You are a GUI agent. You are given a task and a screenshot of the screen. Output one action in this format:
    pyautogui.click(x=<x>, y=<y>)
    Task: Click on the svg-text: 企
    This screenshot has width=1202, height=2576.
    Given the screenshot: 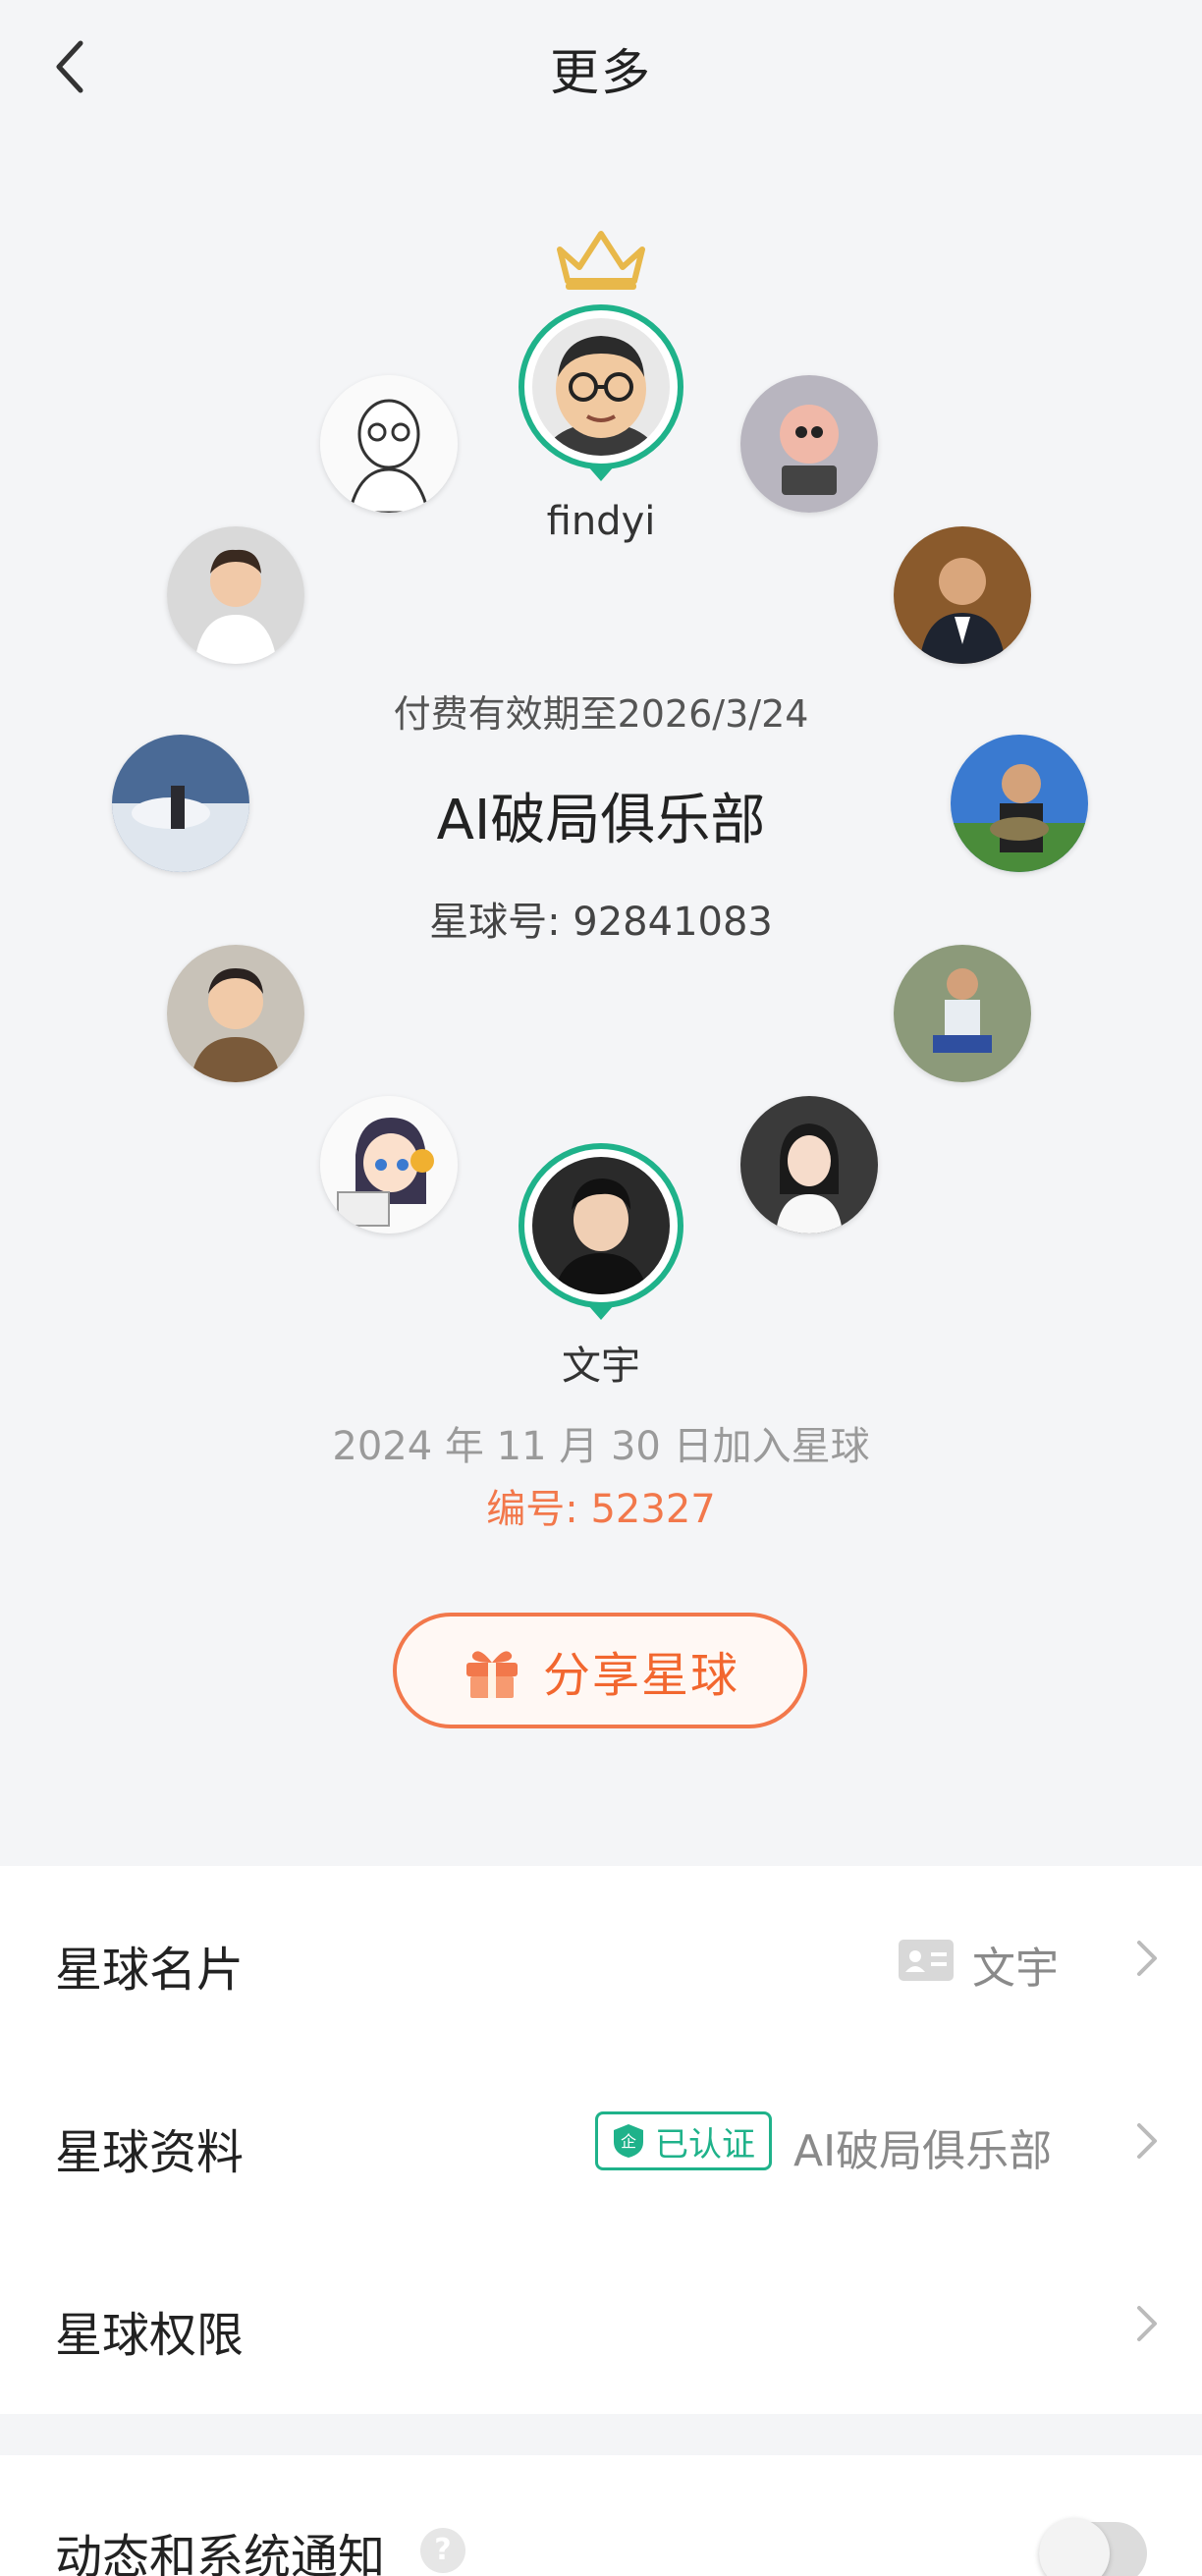 What is the action you would take?
    pyautogui.click(x=628, y=2142)
    